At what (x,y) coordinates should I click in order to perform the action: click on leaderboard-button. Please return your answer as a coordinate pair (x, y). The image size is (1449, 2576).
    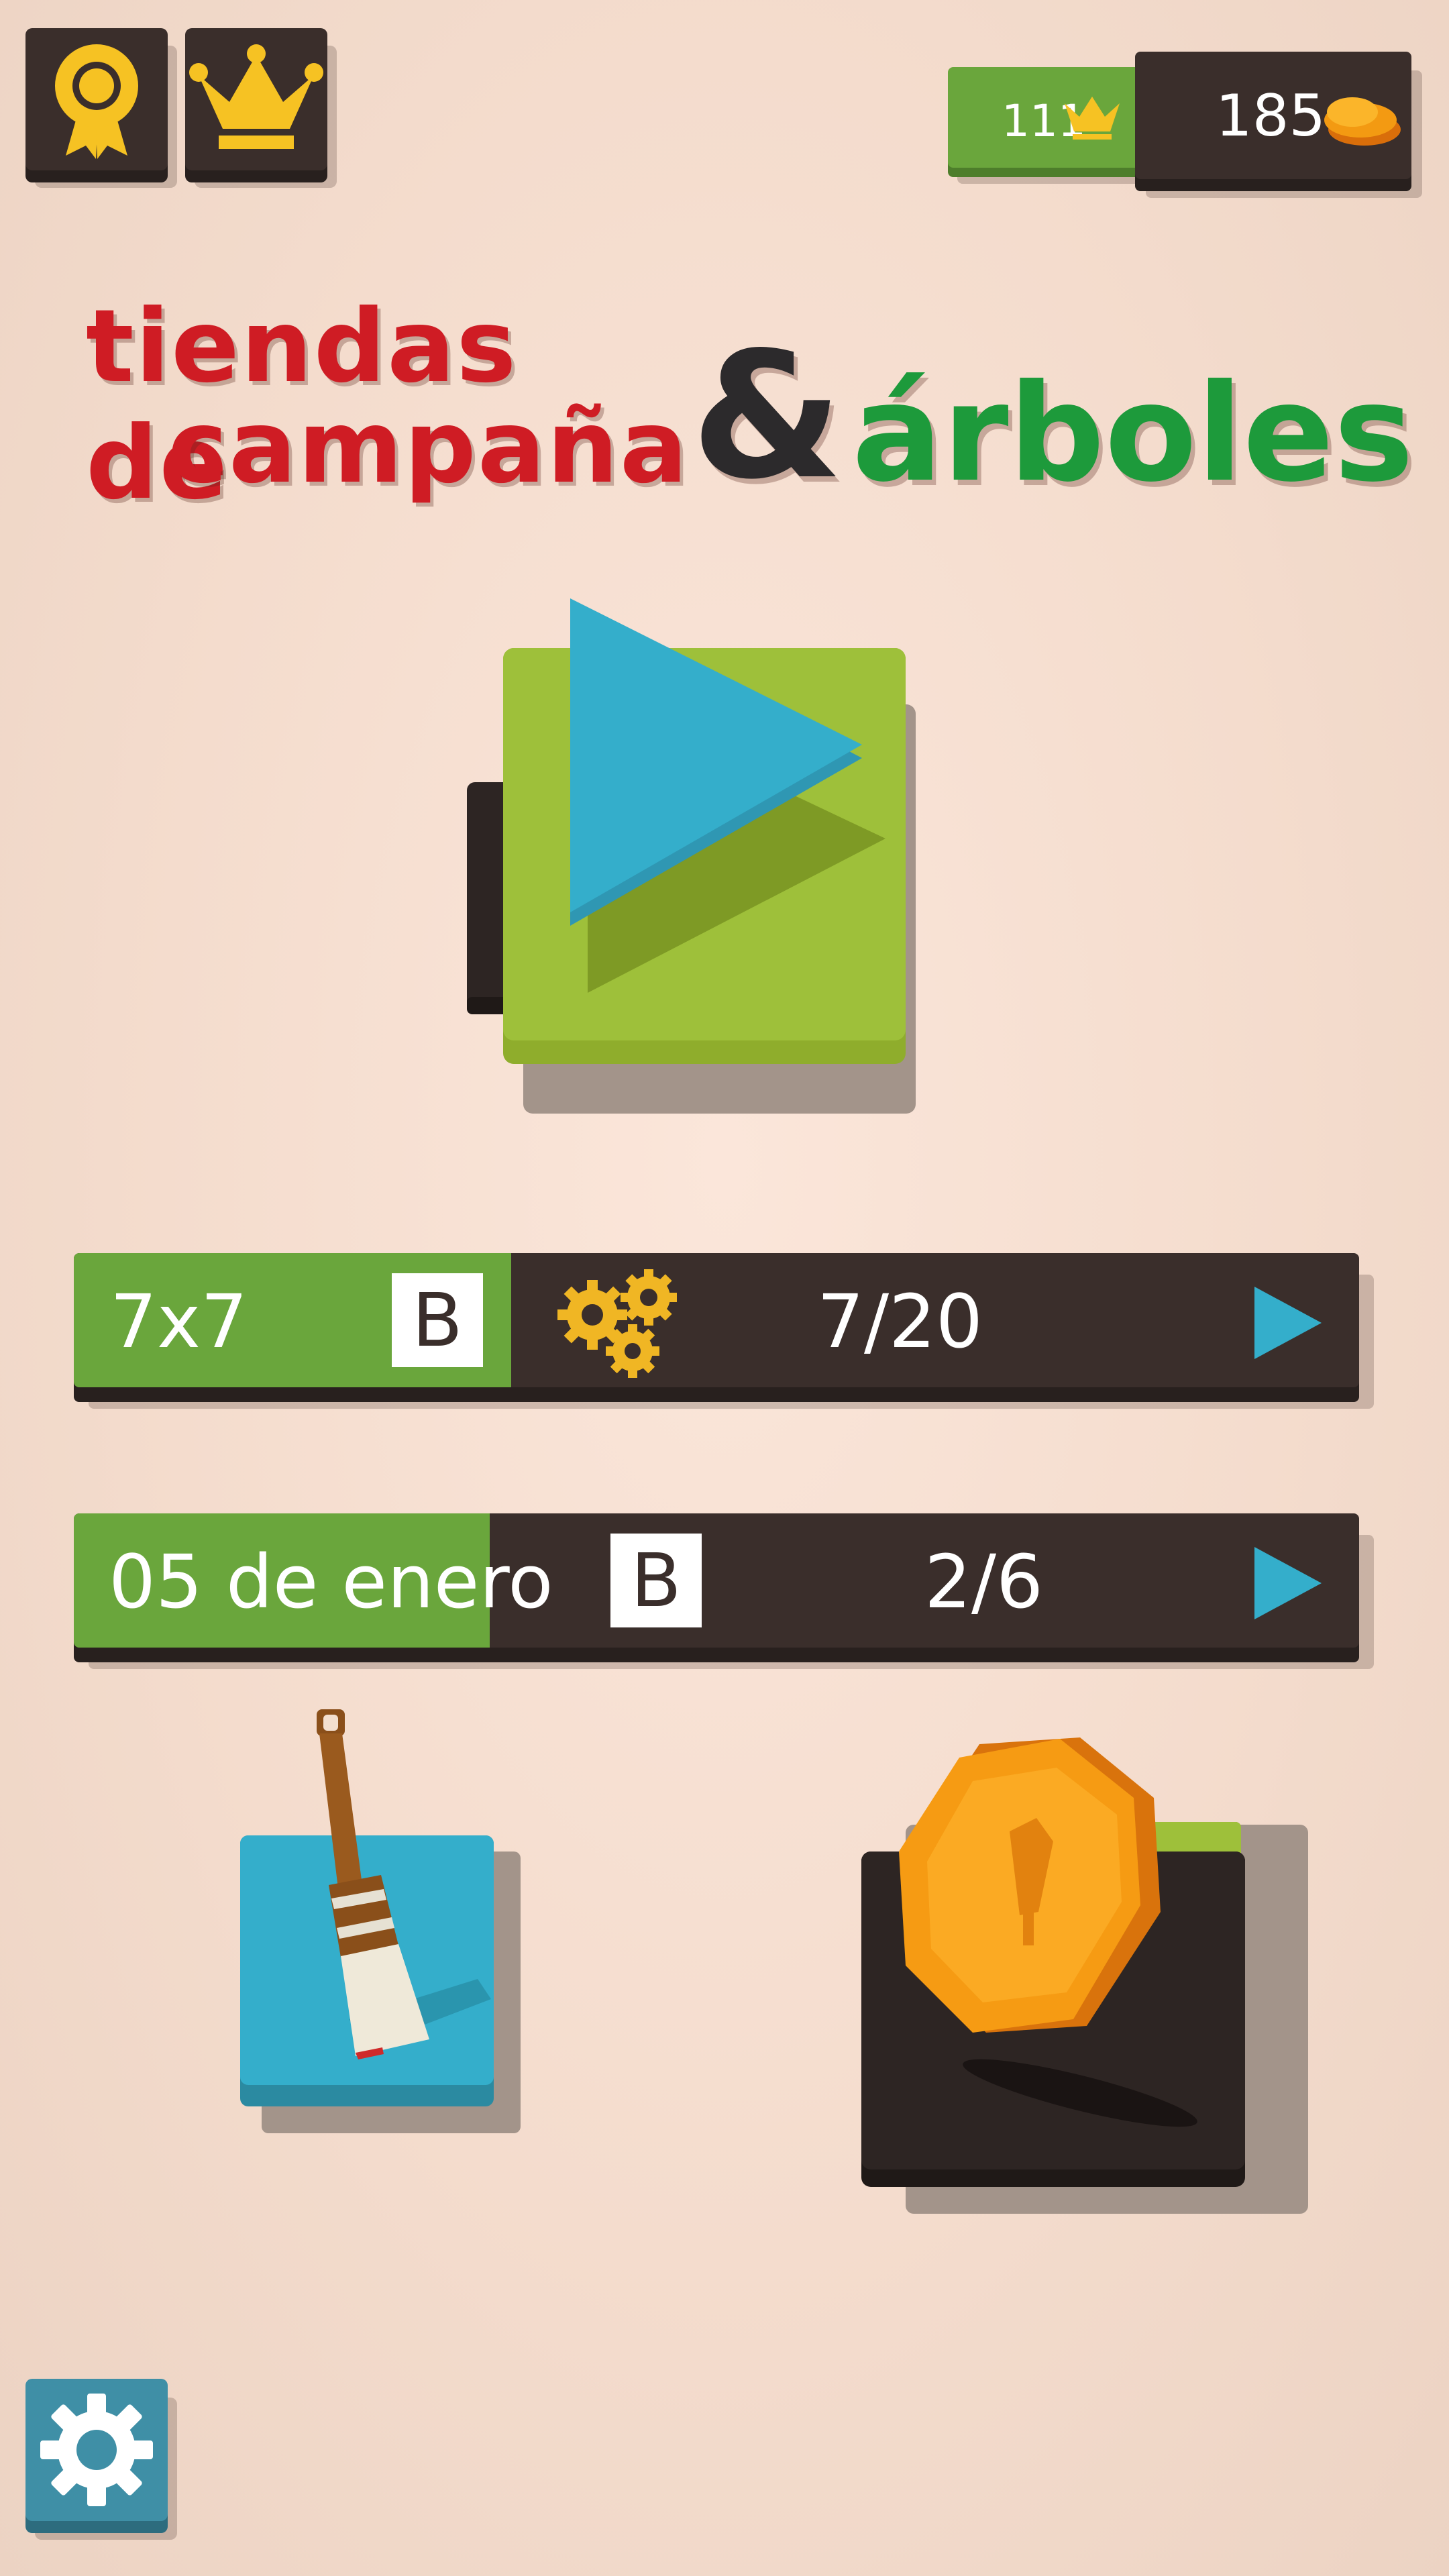
    Looking at the image, I should click on (256, 99).